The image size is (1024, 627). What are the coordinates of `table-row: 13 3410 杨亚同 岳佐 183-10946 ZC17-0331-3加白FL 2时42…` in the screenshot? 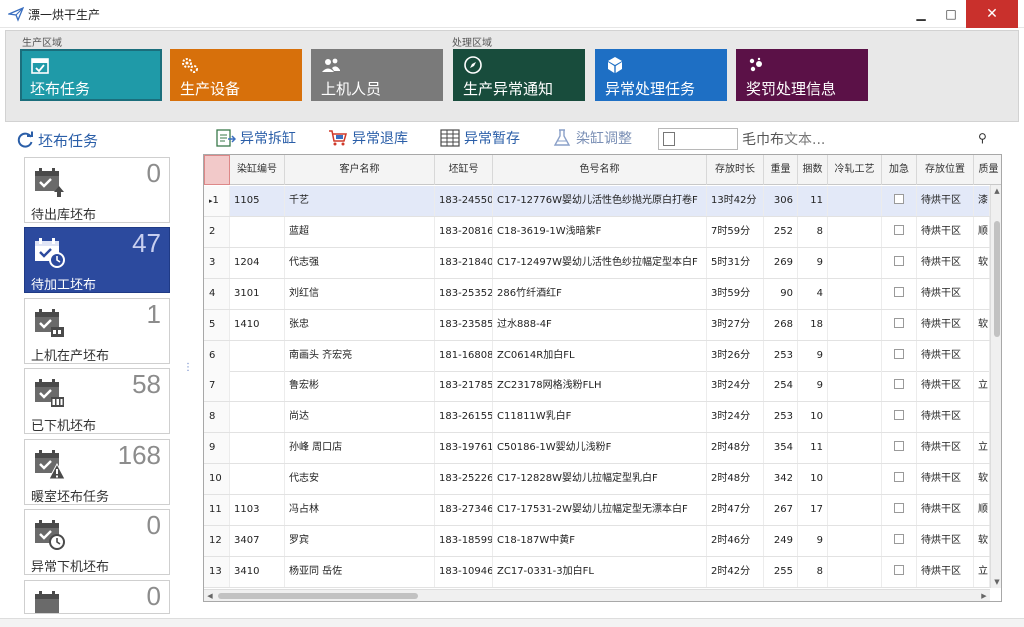 It's located at (602, 572).